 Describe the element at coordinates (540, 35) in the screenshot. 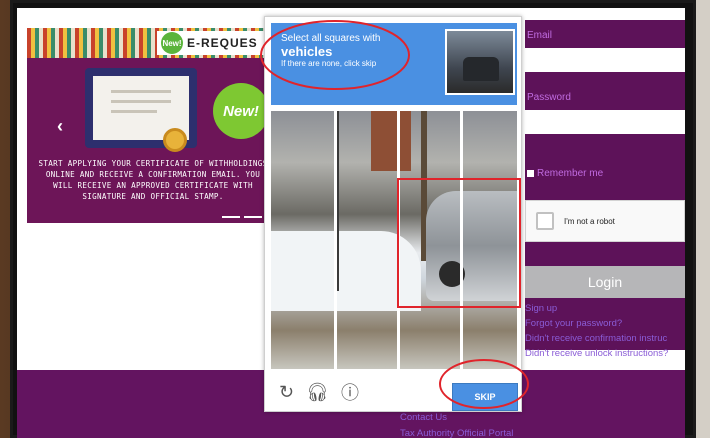

I see `email-label: Email` at that location.